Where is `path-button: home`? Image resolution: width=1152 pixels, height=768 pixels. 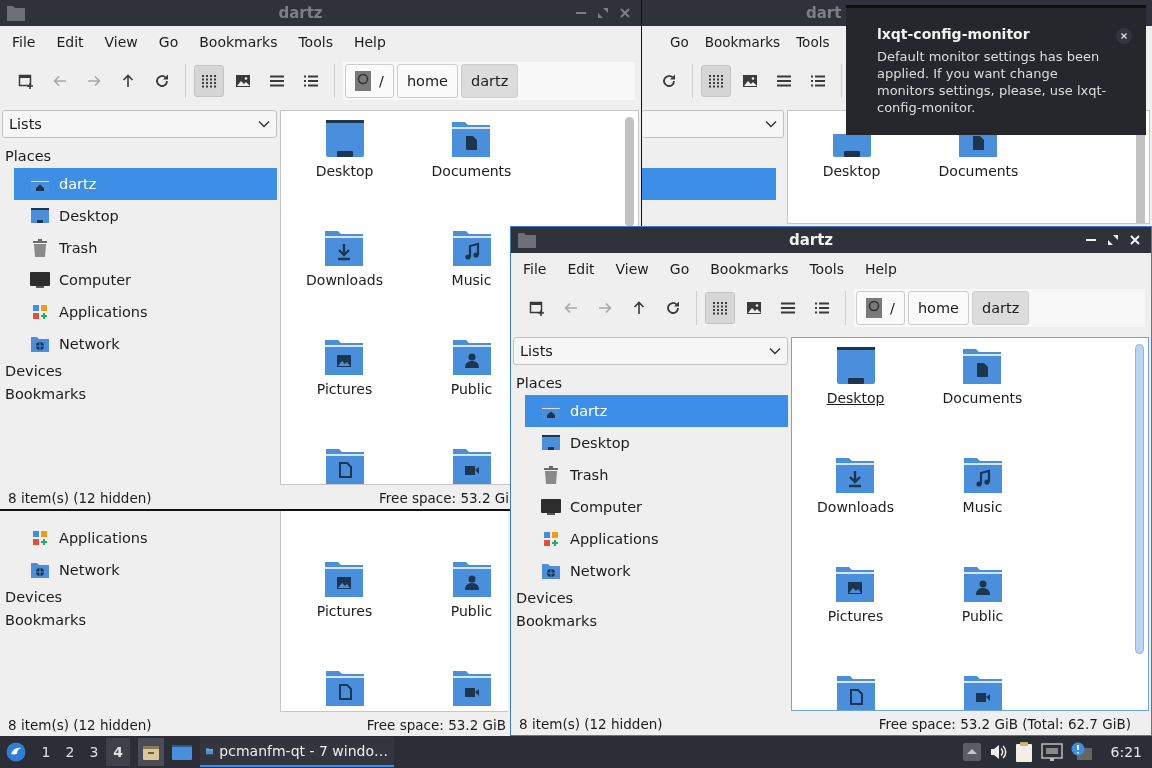 path-button: home is located at coordinates (938, 308).